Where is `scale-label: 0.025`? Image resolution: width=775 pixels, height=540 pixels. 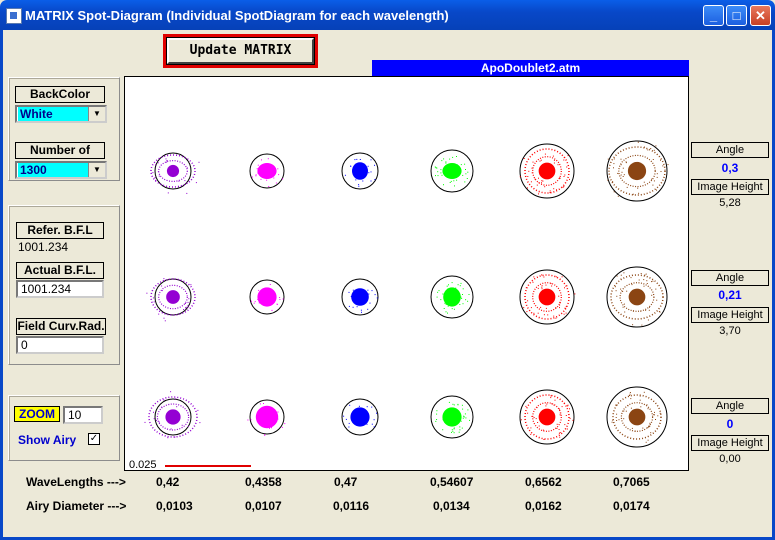
scale-label: 0.025 is located at coordinates (143, 465).